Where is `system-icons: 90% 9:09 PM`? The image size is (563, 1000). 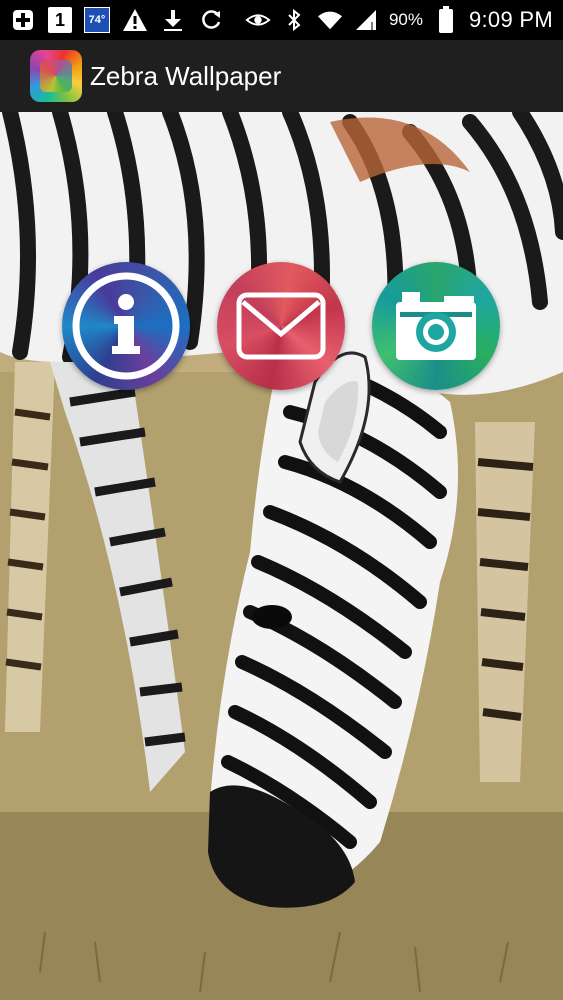
system-icons: 90% 9:09 PM is located at coordinates (399, 19).